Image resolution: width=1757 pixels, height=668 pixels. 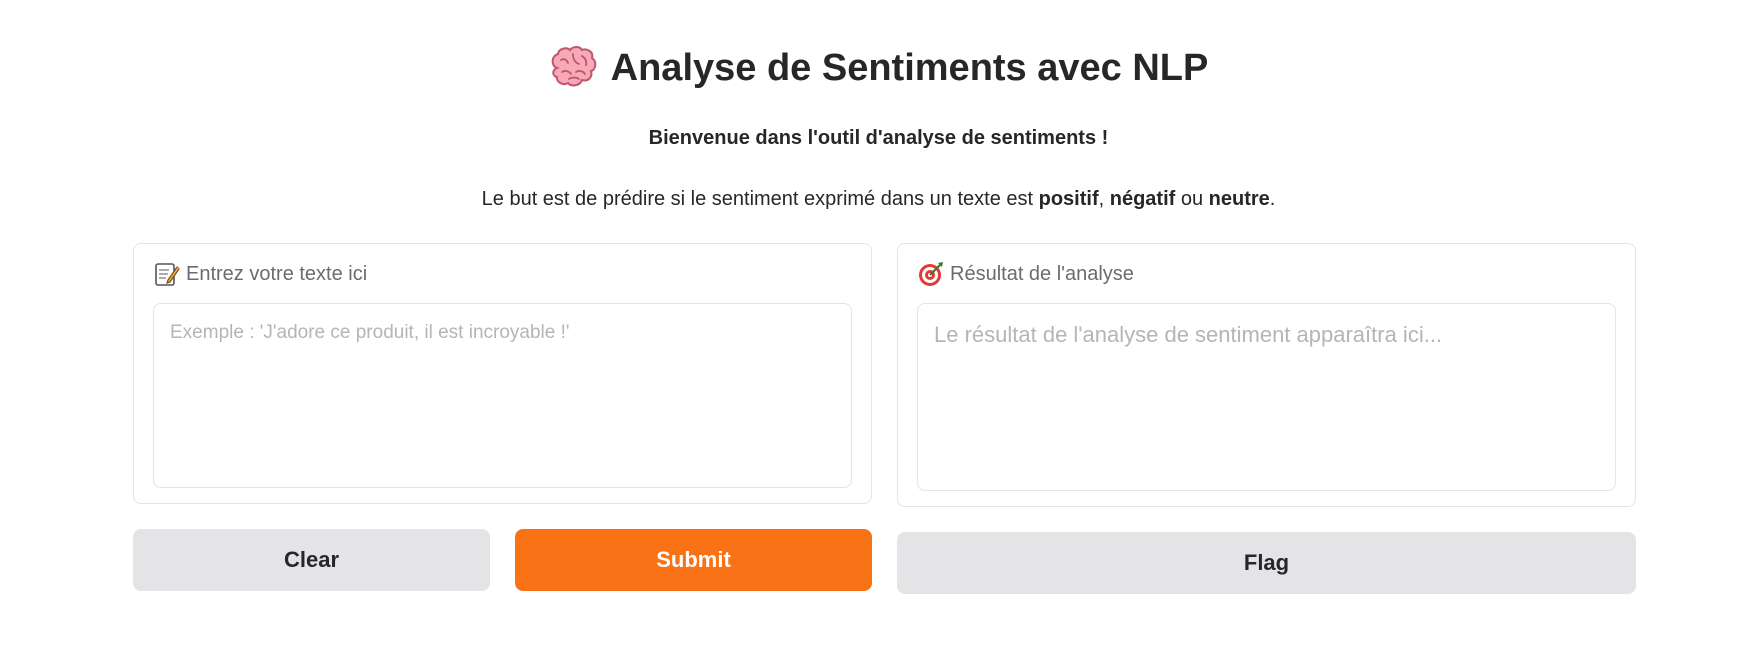 What do you see at coordinates (1239, 199) in the screenshot?
I see `neutral-term: neutre` at bounding box center [1239, 199].